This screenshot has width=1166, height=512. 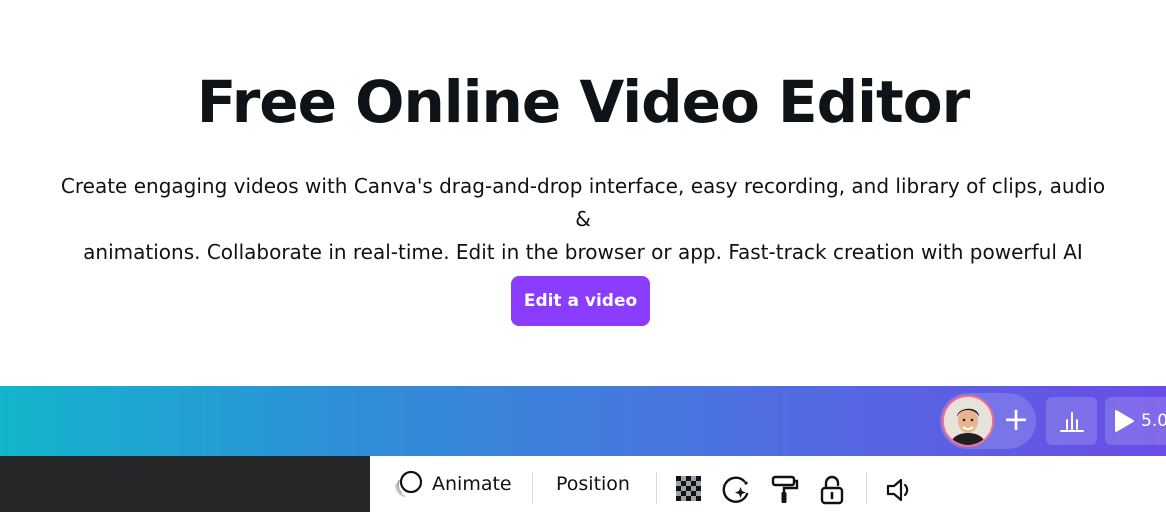 What do you see at coordinates (832, 490) in the screenshot?
I see `lock-icon` at bounding box center [832, 490].